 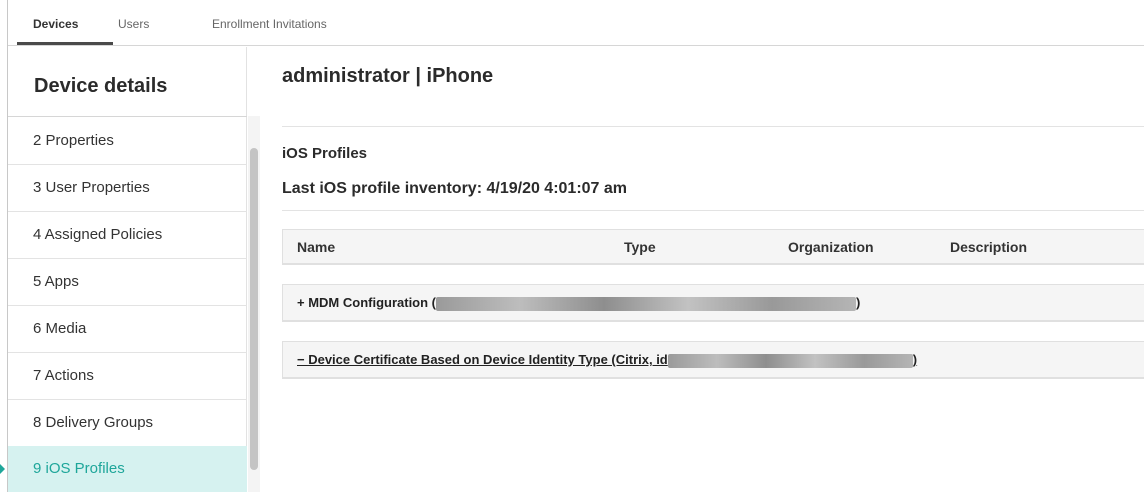 I want to click on sidebar-item-label: 4 Assigned Policies, so click(x=98, y=234).